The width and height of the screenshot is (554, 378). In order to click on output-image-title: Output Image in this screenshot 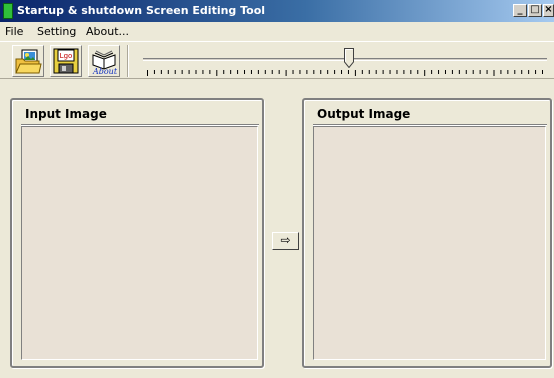, I will do `click(364, 114)`.